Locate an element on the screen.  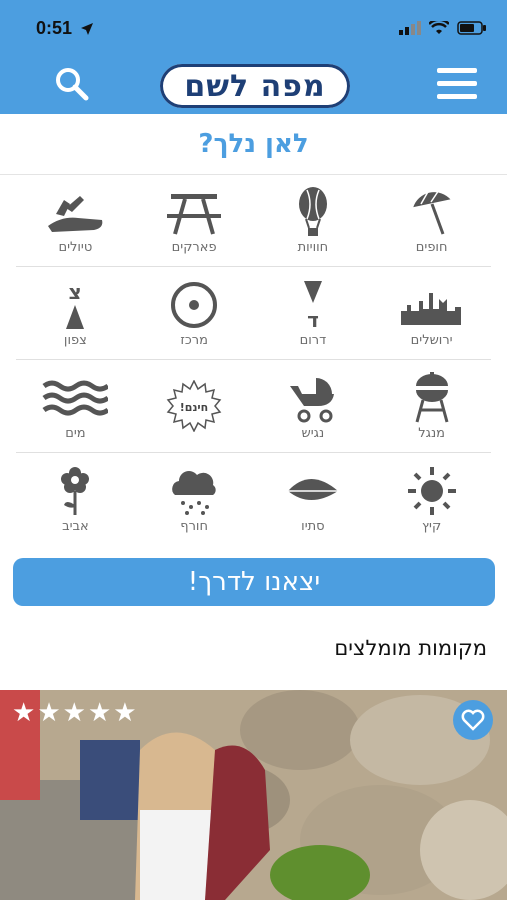
rain-cloud-icon is located at coordinates (194, 492).